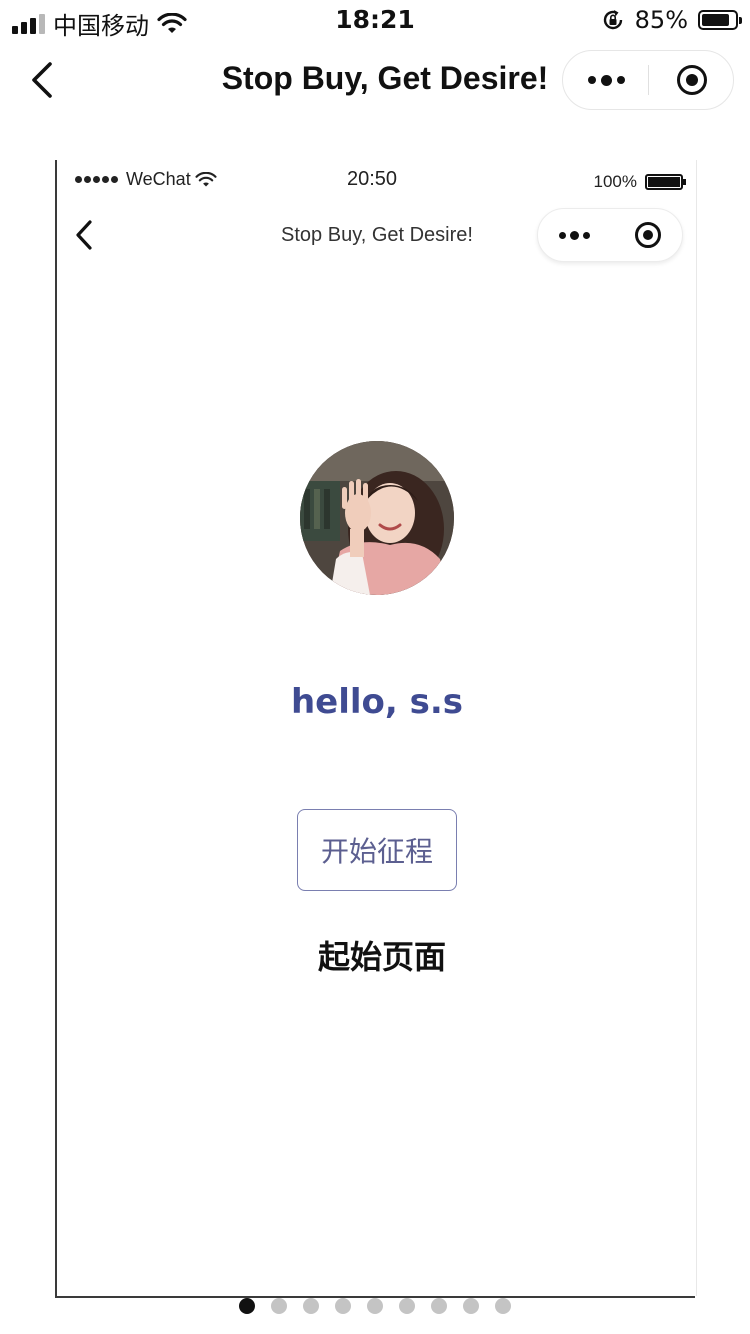 Image resolution: width=750 pixels, height=1334 pixels. I want to click on preview-capsule-menu, so click(610, 235).